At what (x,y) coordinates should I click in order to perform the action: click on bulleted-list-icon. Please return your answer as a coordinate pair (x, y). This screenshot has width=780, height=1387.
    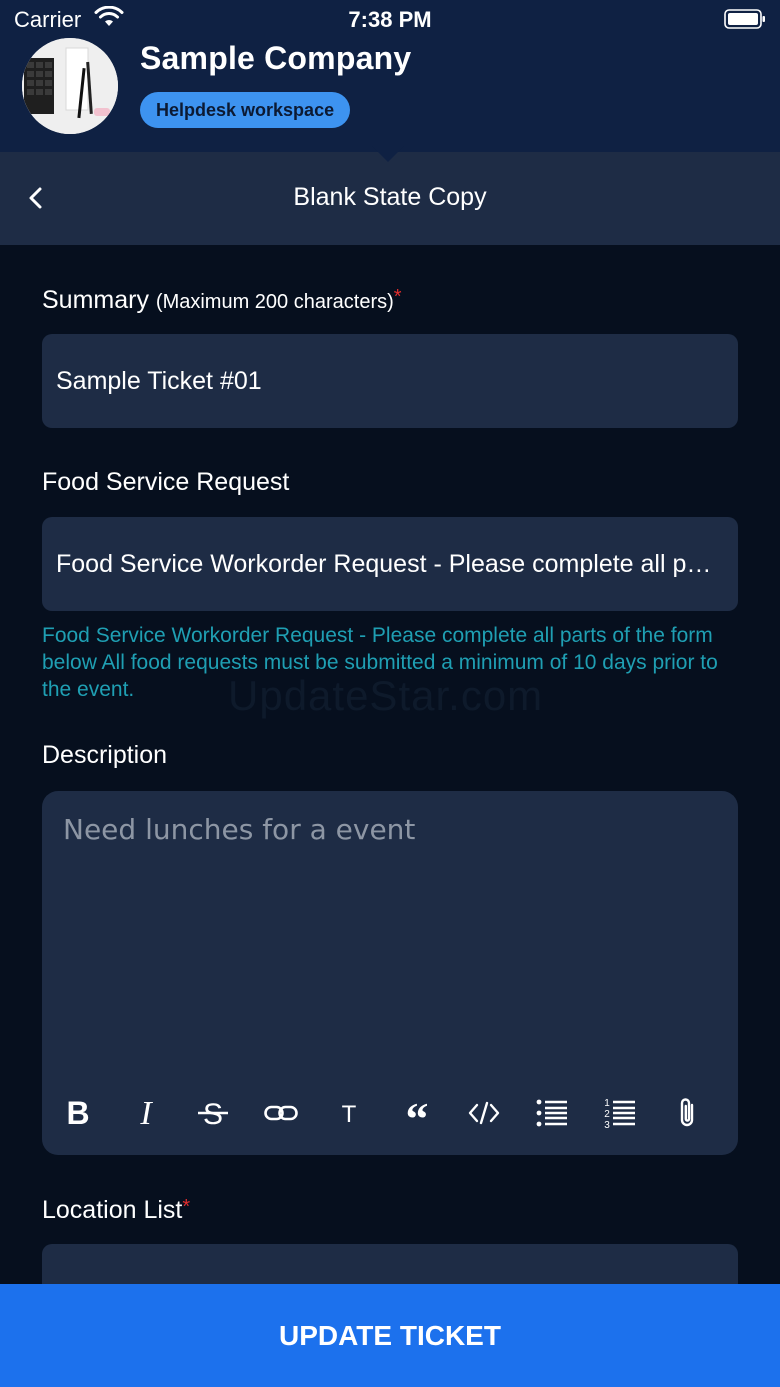
    Looking at the image, I should click on (552, 1113).